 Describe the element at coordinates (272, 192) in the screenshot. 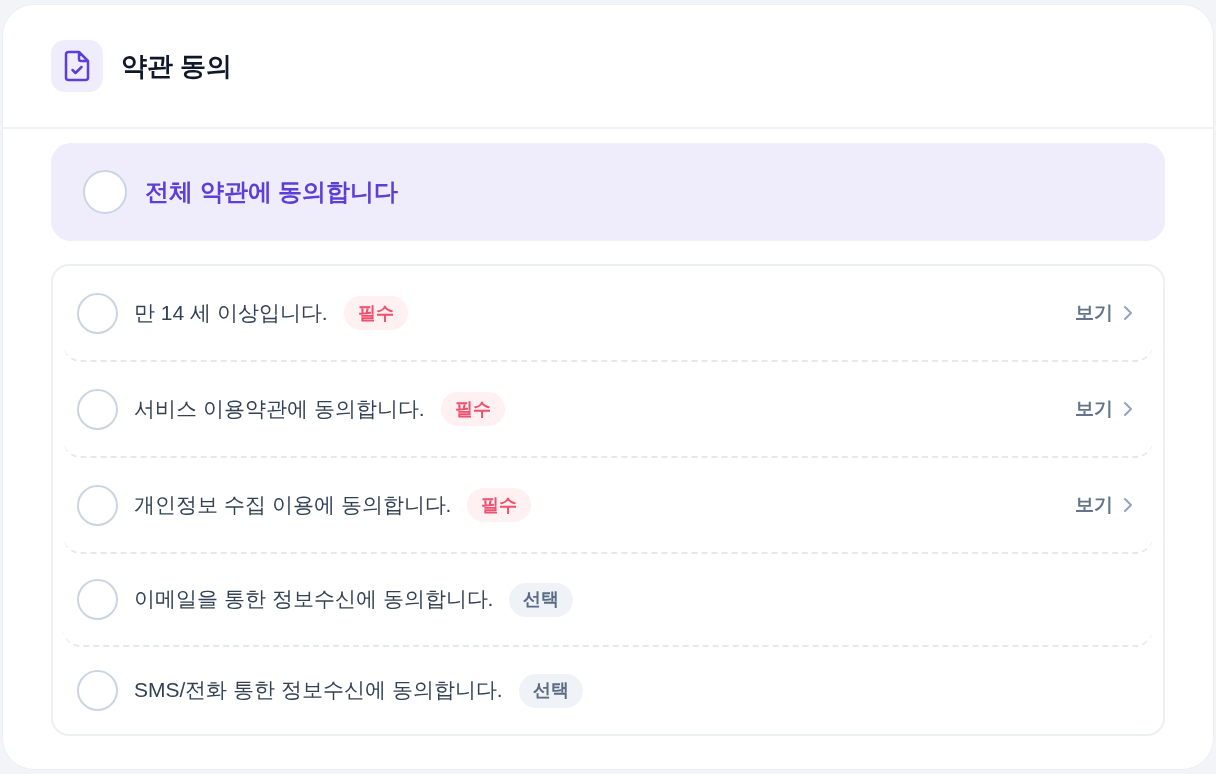

I see `agree-all-label: 전체 약관에 동의합니다` at that location.